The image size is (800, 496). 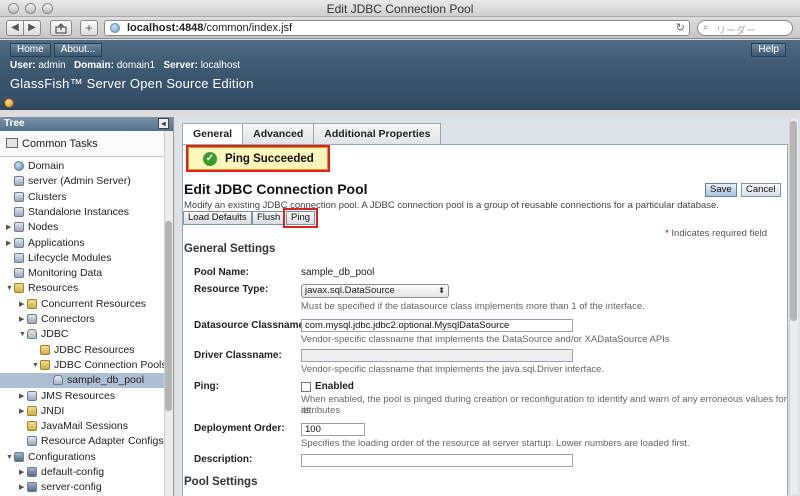 I want to click on tree-item-nodes: ▶ Nodes, so click(x=82, y=227).